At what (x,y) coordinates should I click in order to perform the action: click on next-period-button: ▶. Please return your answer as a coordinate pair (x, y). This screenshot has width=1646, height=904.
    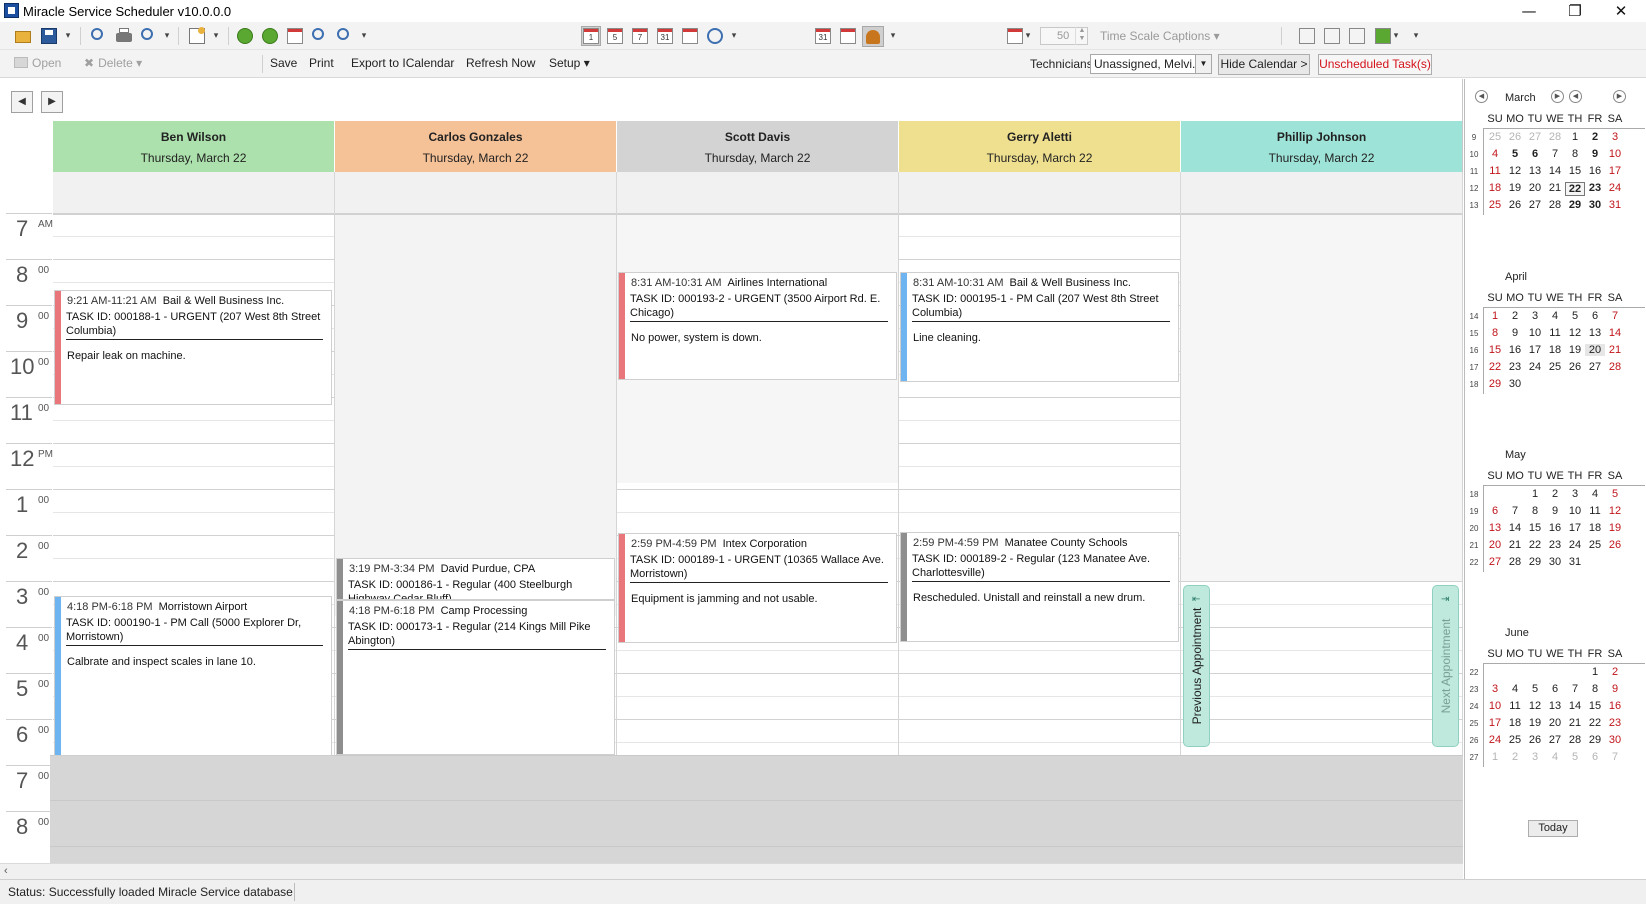
    Looking at the image, I should click on (52, 102).